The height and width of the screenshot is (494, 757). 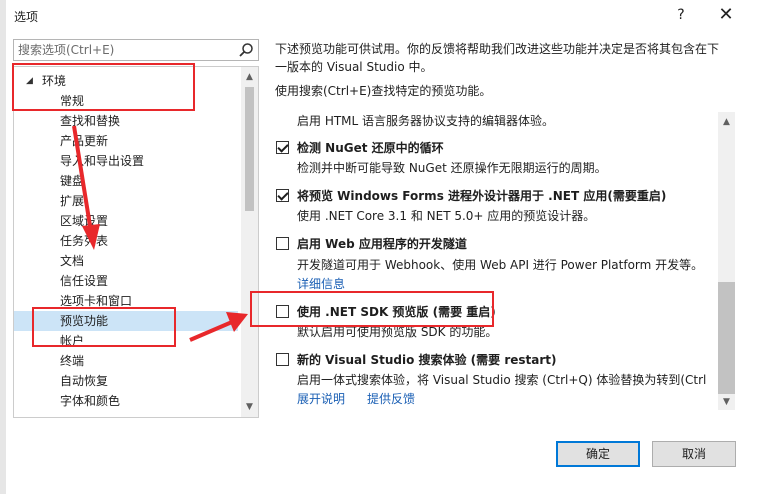 What do you see at coordinates (160, 233) in the screenshot?
I see `annotation-arrows` at bounding box center [160, 233].